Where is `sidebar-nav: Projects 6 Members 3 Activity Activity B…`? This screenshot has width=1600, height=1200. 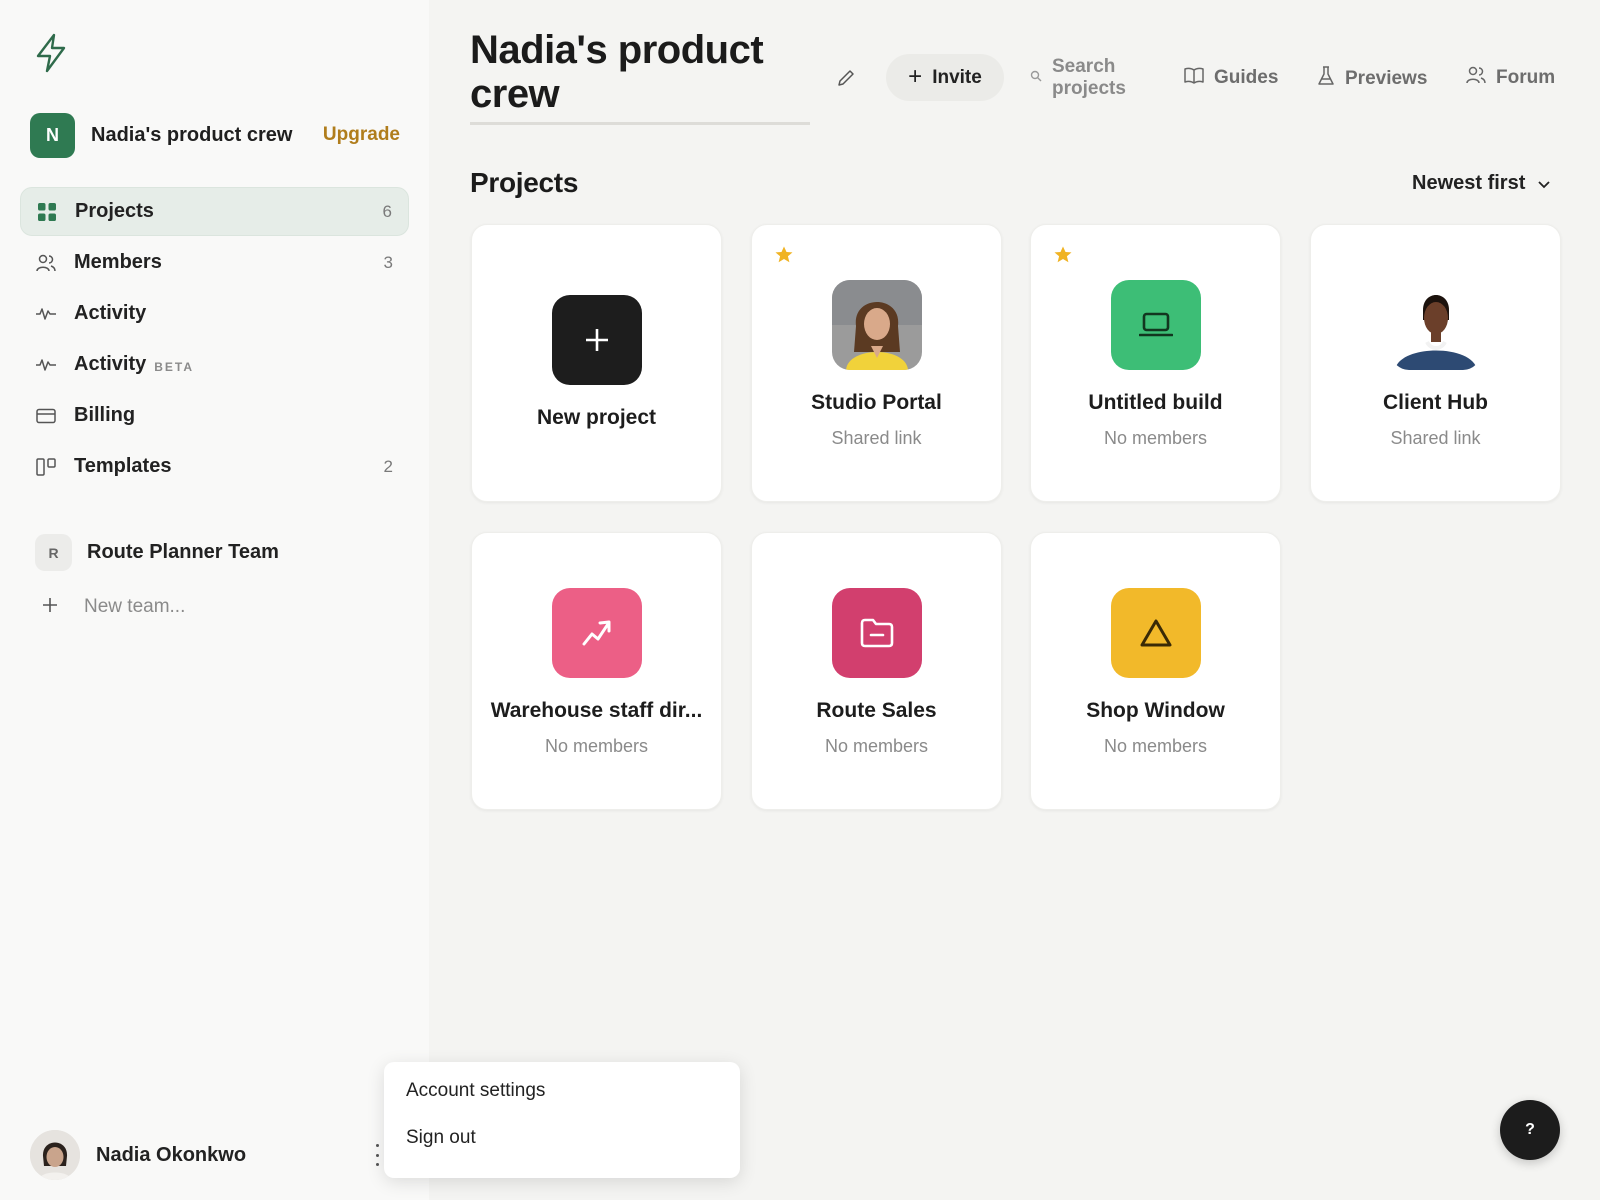 sidebar-nav: Projects 6 Members 3 Activity Activity B… is located at coordinates (214, 340).